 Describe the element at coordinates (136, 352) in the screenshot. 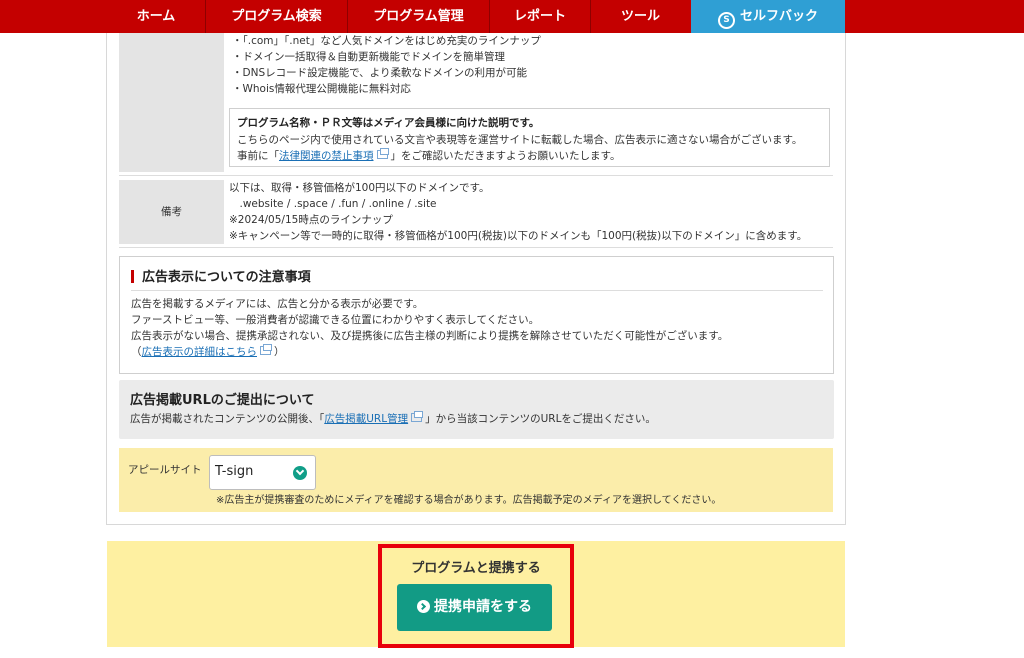

I see `ad-notice-paren: （` at that location.